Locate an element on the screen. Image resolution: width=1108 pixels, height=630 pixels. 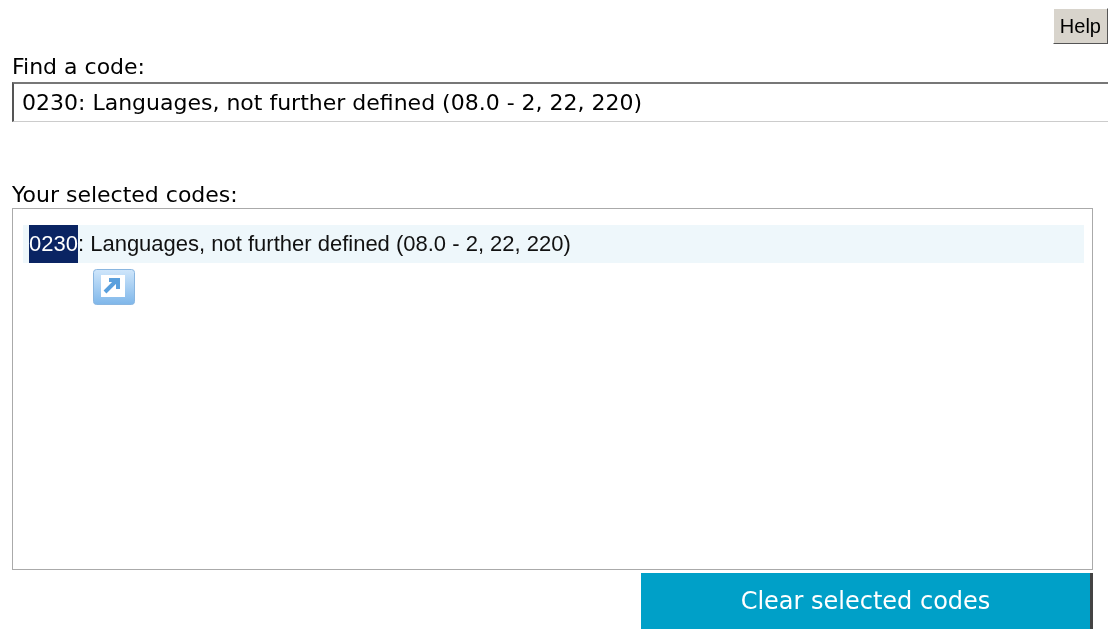
field-label: Your selected codes: is located at coordinates (125, 195).